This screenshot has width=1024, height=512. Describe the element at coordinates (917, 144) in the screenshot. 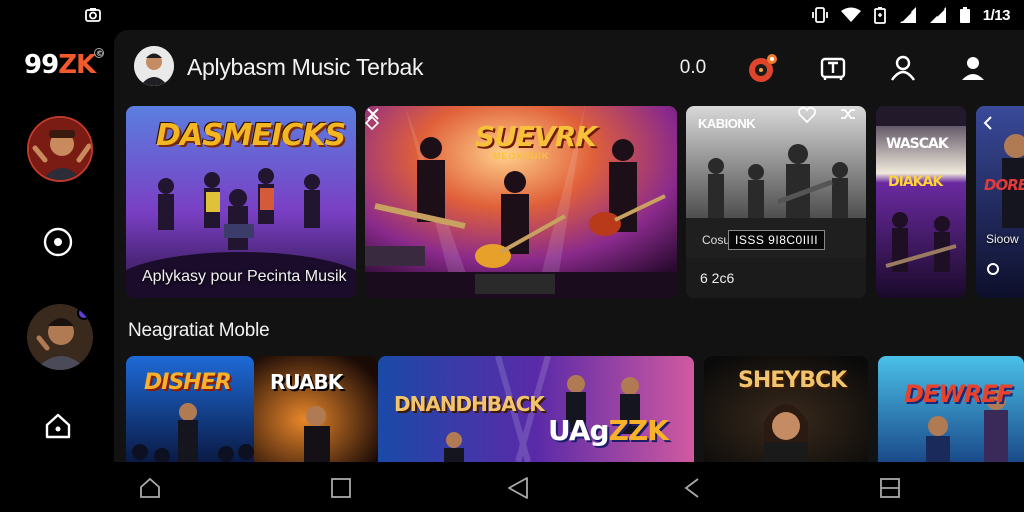

I see `card-poster-title: WASCAK` at that location.